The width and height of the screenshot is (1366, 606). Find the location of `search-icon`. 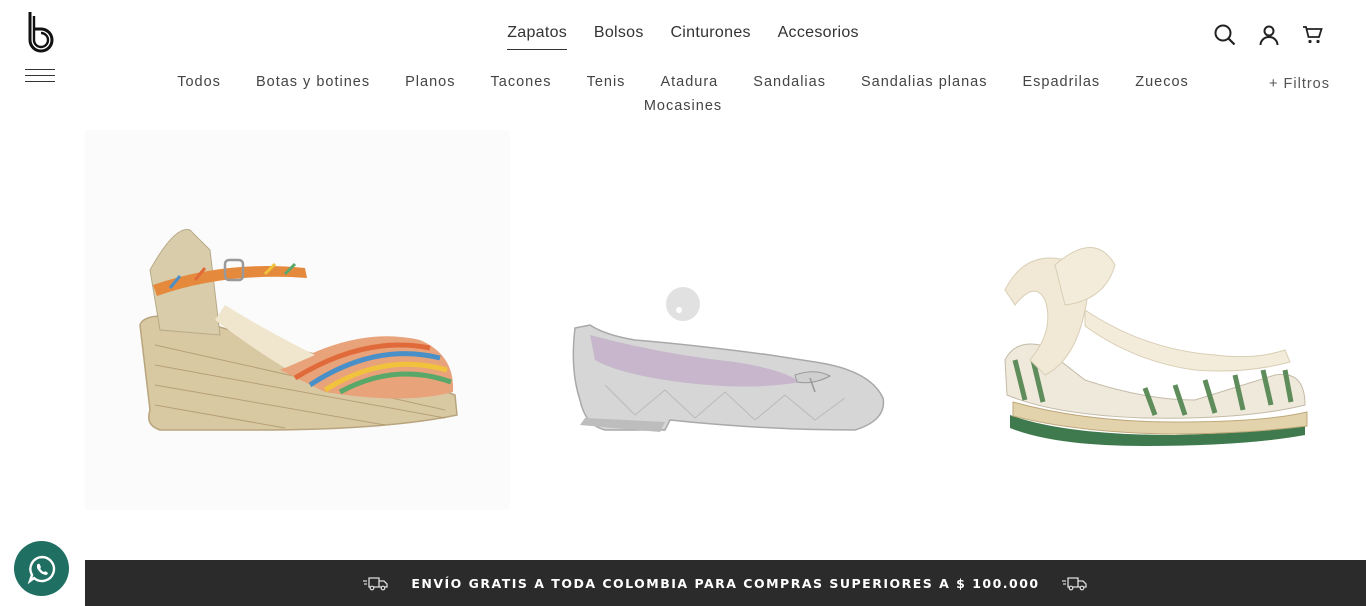

search-icon is located at coordinates (1225, 35).